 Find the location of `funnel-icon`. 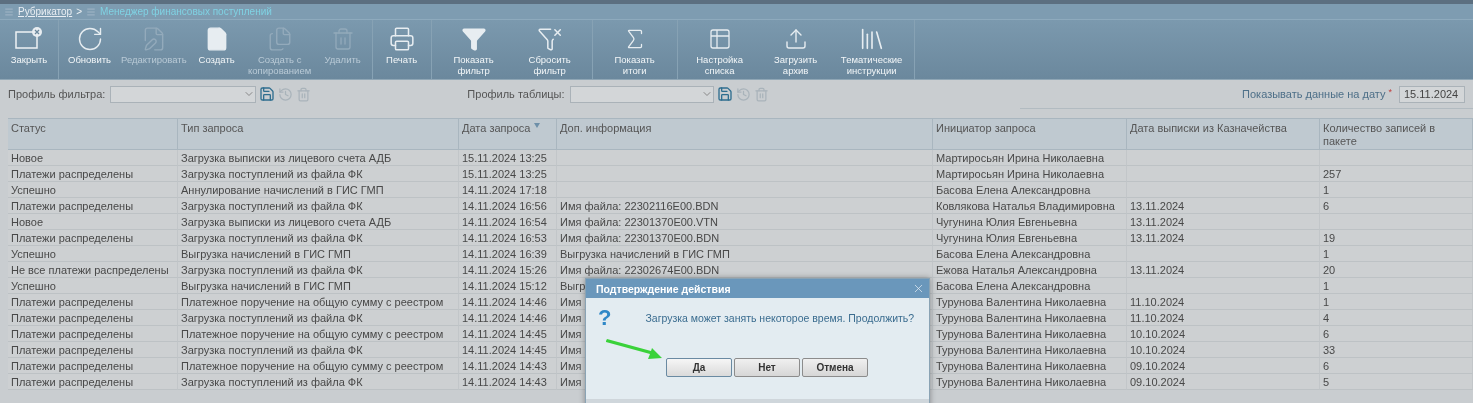

funnel-icon is located at coordinates (473, 39).